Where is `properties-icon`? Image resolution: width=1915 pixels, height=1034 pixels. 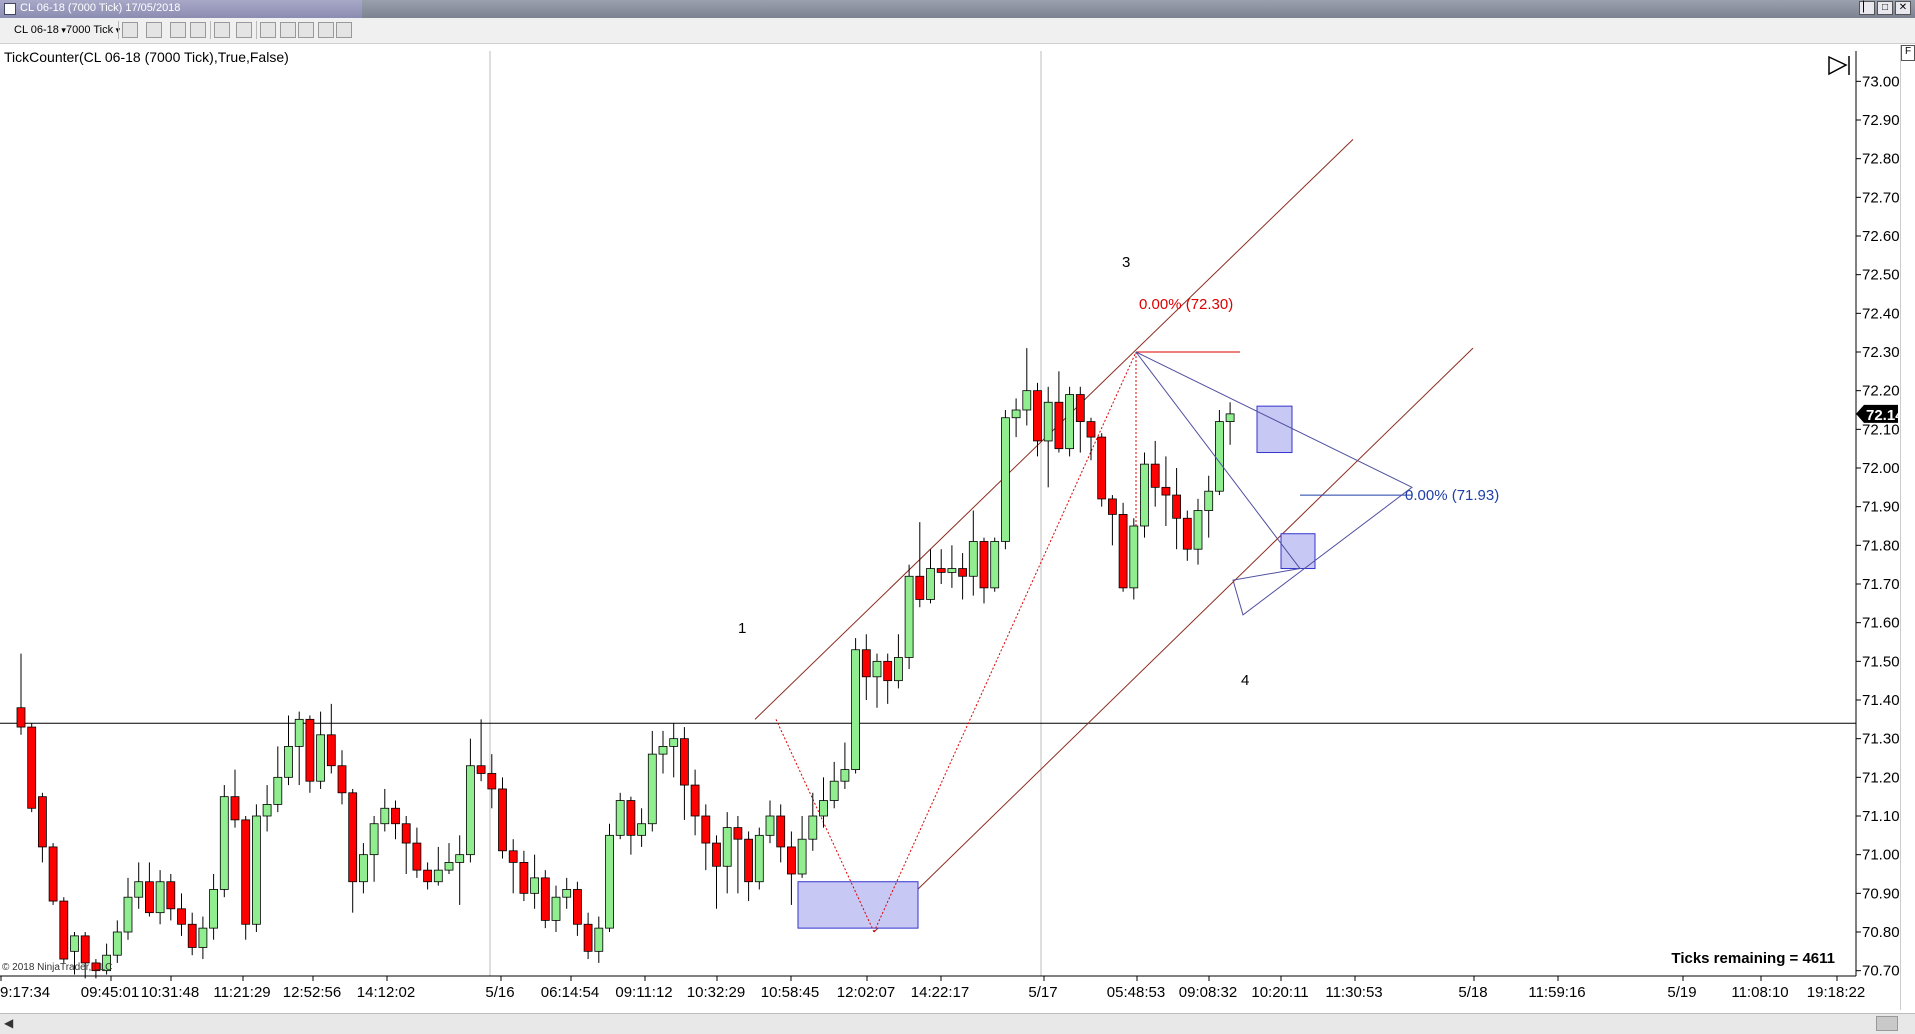 properties-icon is located at coordinates (244, 30).